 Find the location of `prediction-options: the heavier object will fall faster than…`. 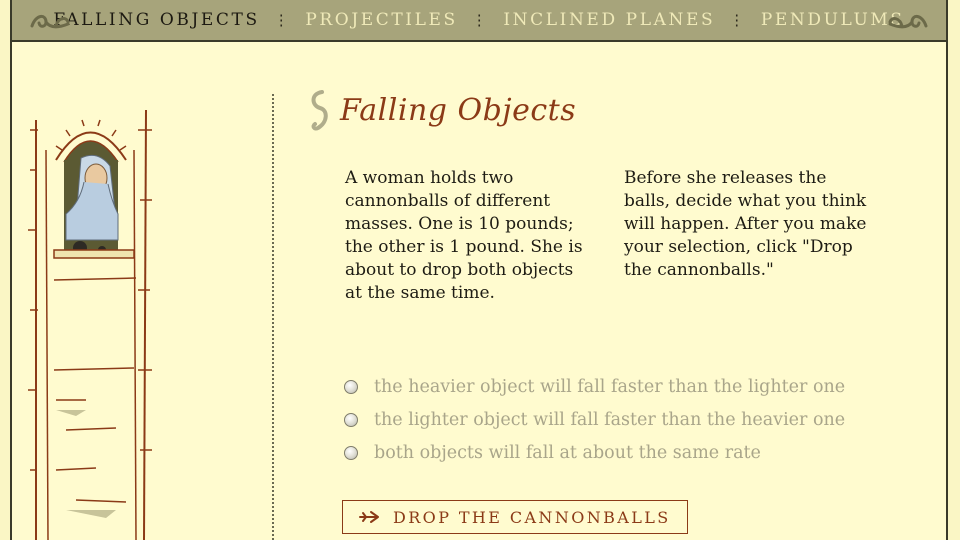

prediction-options: the heavier object will fall faster than… is located at coordinates (594, 419).